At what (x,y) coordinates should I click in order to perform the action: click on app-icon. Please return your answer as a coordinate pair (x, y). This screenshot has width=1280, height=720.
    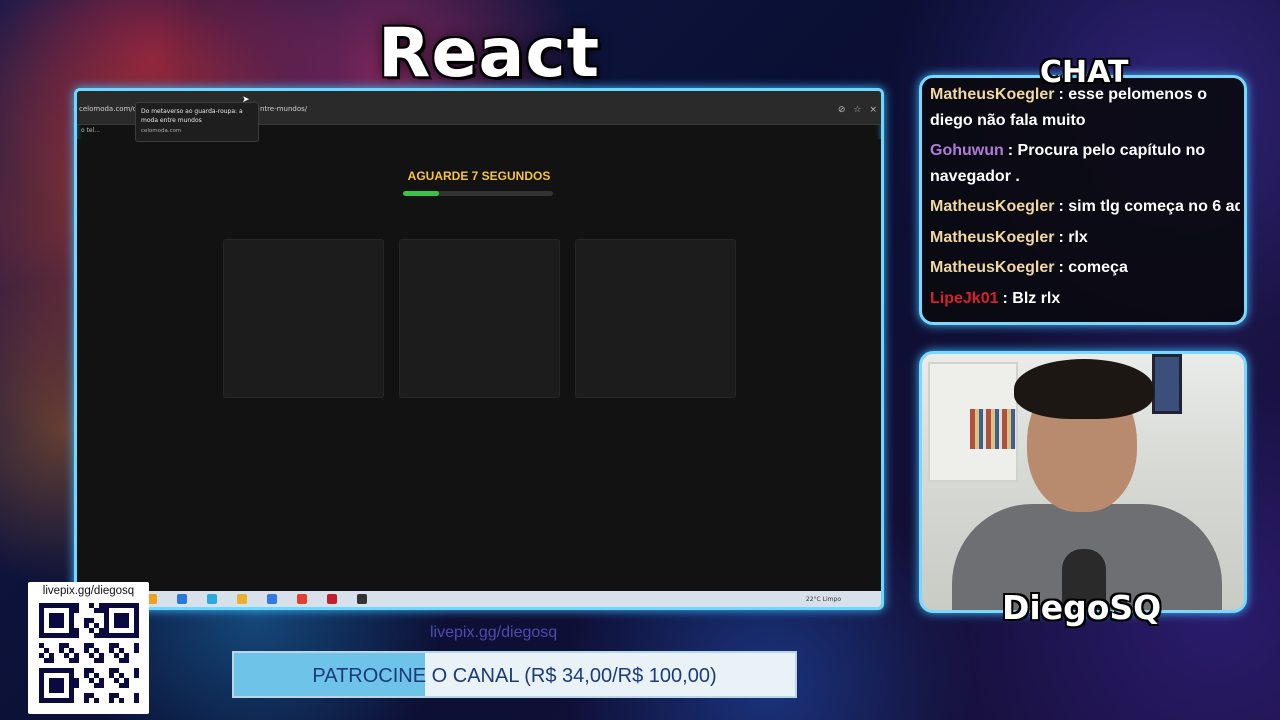
    Looking at the image, I should click on (332, 599).